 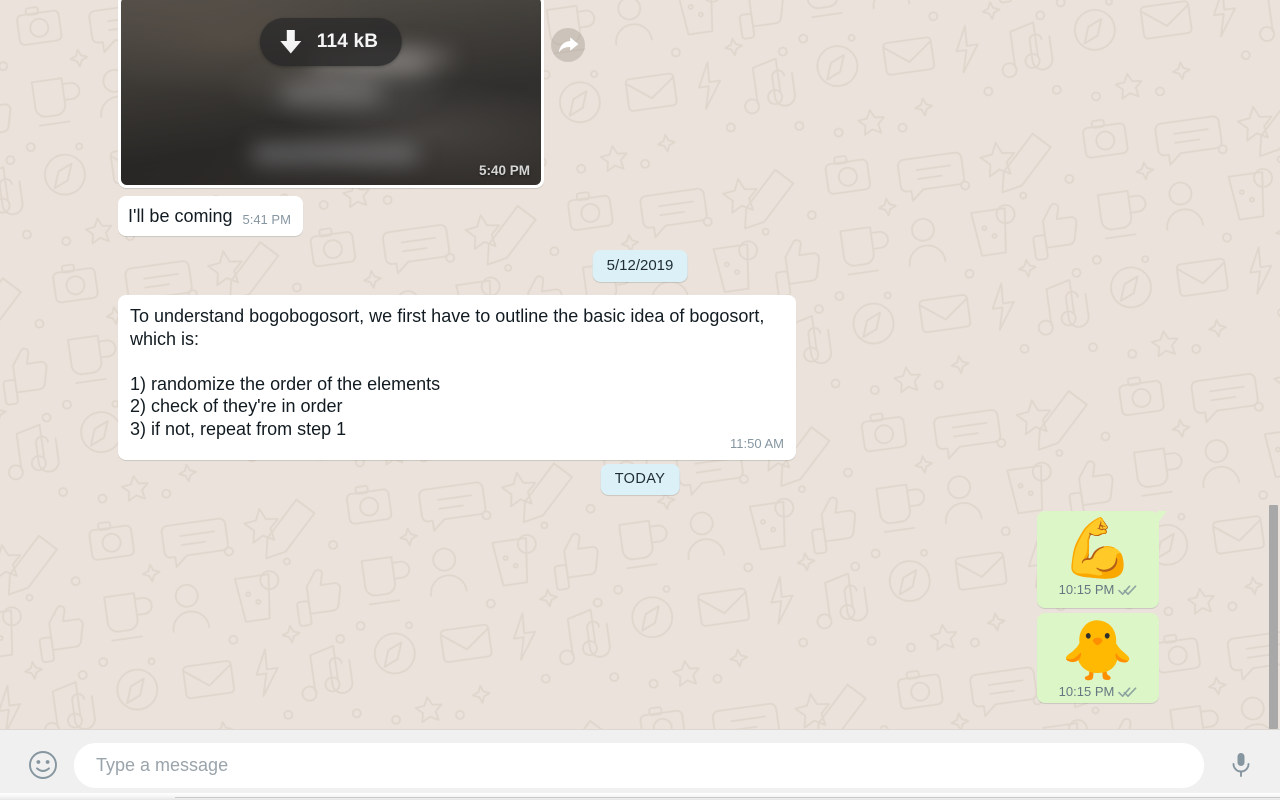 I want to click on download-arrow-icon, so click(x=291, y=42).